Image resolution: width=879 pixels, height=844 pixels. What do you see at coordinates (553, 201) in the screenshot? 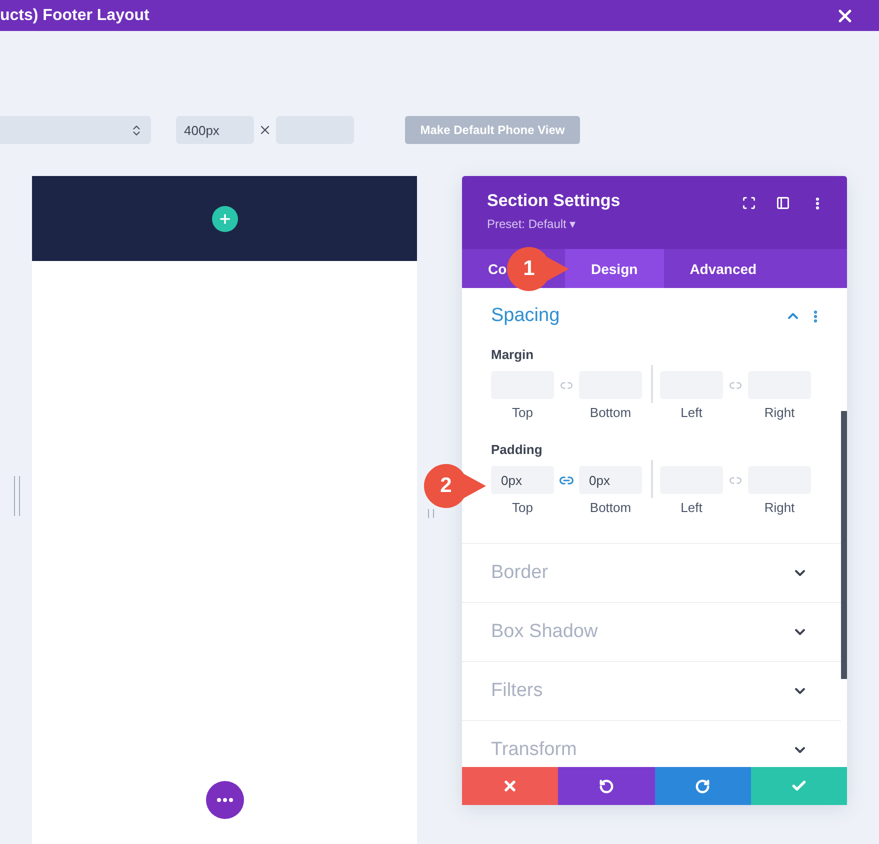
I see `panel-title: Section Settings` at bounding box center [553, 201].